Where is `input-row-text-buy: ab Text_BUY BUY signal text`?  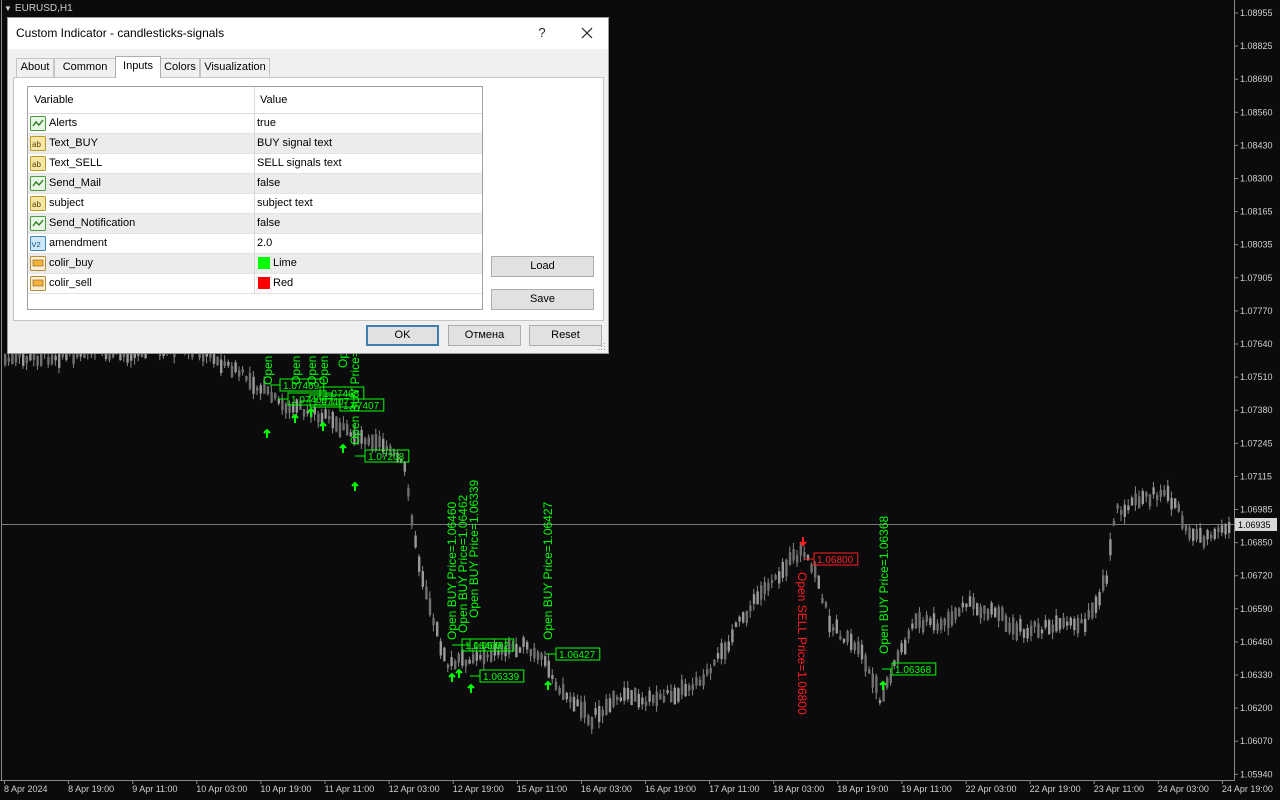
input-row-text-buy: ab Text_BUY BUY signal text is located at coordinates (255, 144).